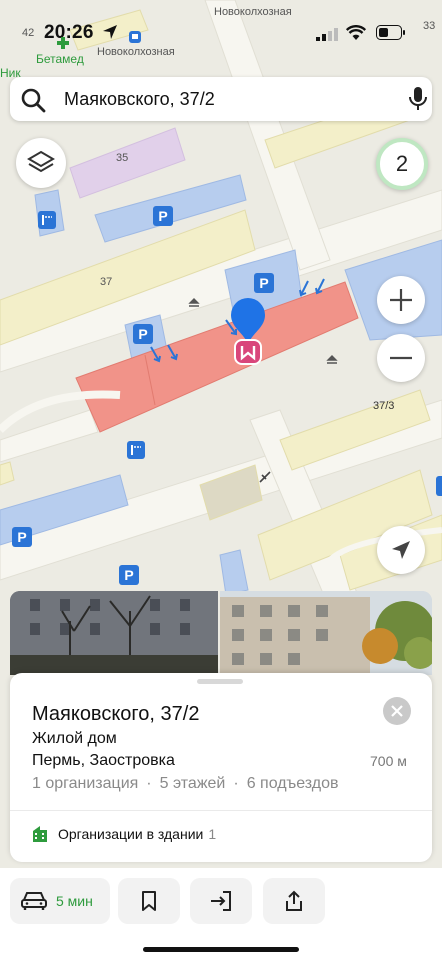 The width and height of the screenshot is (442, 960). What do you see at coordinates (60, 59) in the screenshot?
I see `map-label-betamed: Бетамед` at bounding box center [60, 59].